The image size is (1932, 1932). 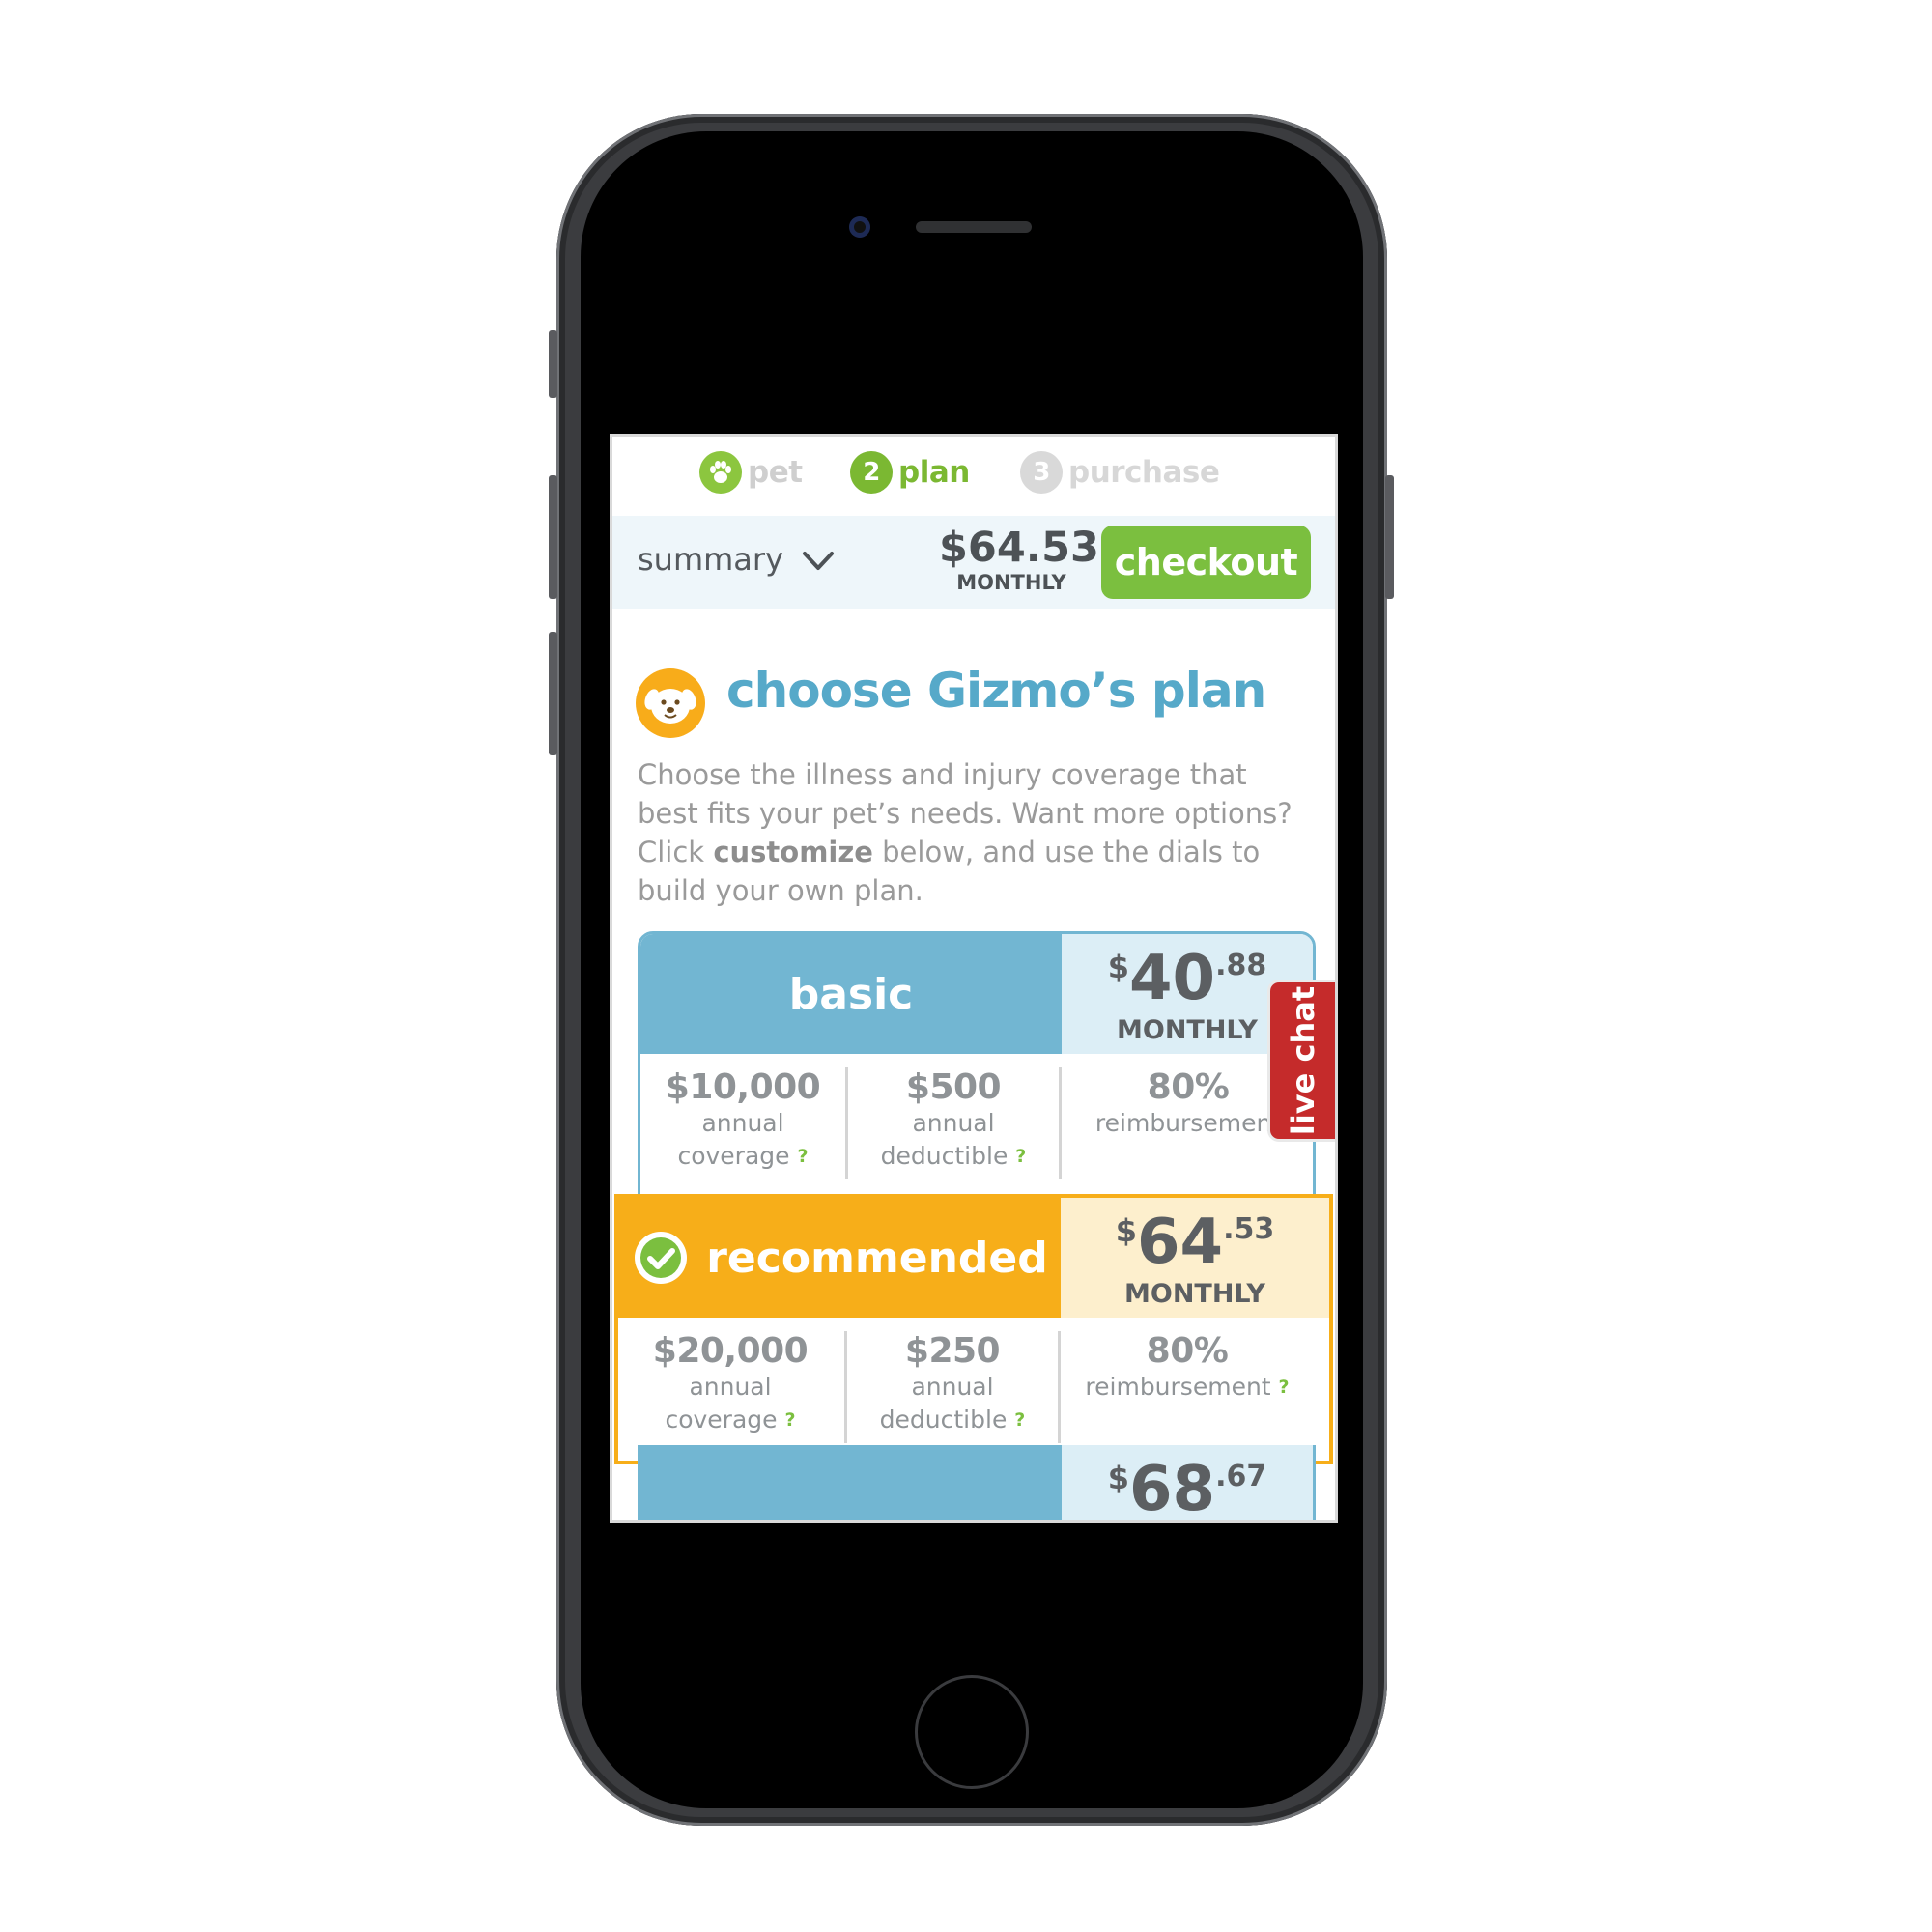 What do you see at coordinates (1178, 1387) in the screenshot?
I see `plan-recommended-reimb-label: reimbursement` at bounding box center [1178, 1387].